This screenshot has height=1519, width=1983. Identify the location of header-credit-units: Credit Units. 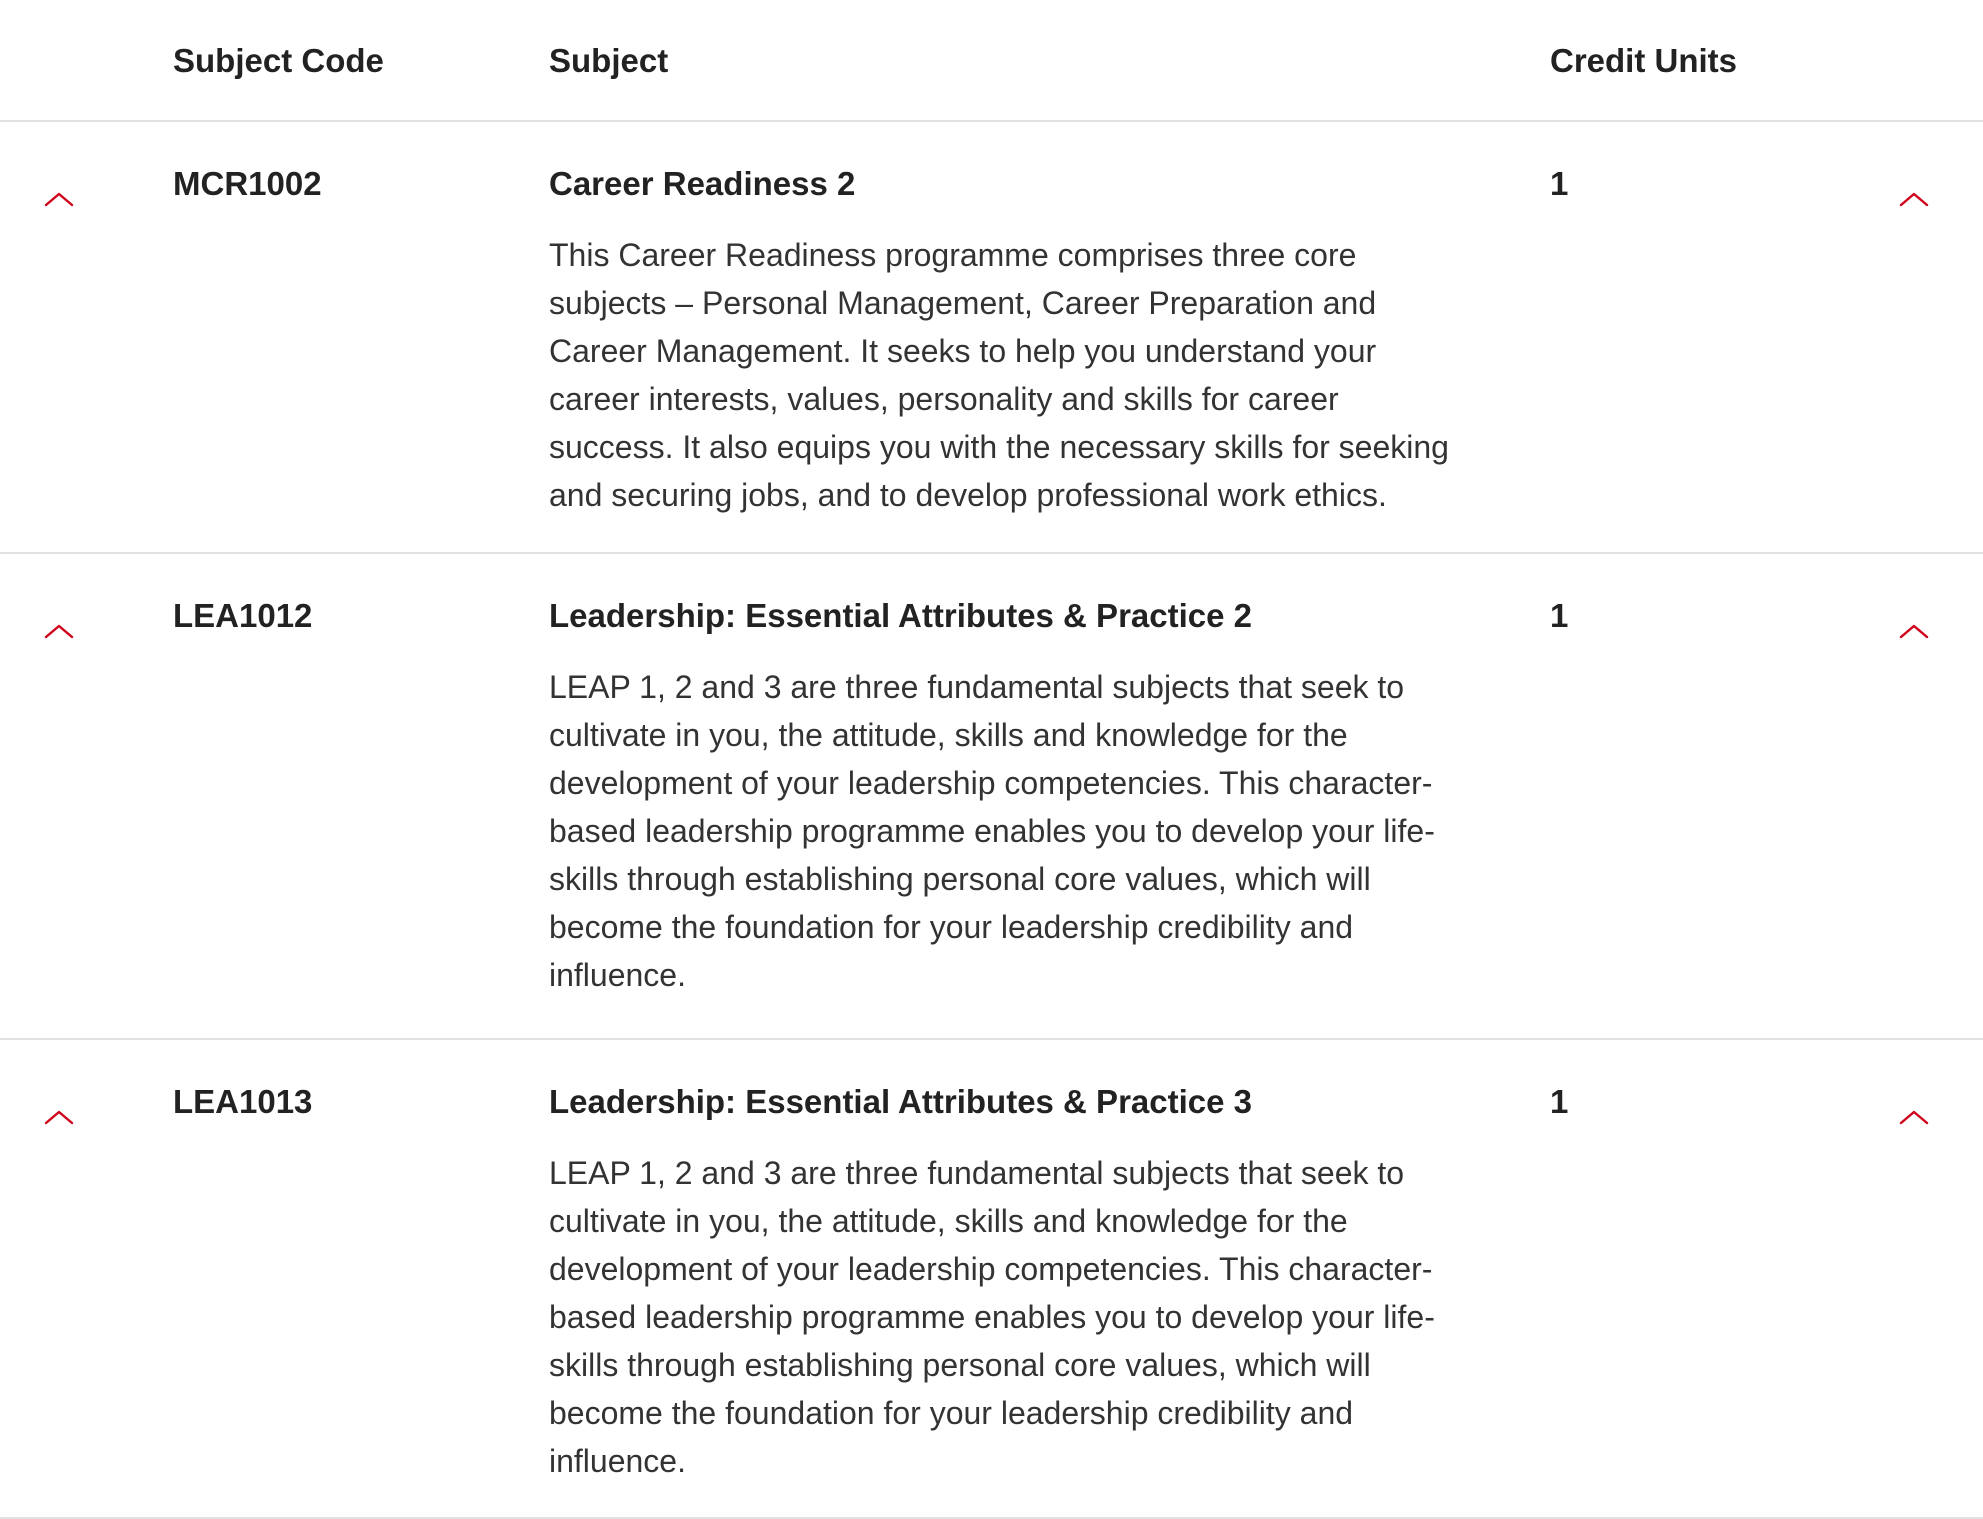
(1644, 60).